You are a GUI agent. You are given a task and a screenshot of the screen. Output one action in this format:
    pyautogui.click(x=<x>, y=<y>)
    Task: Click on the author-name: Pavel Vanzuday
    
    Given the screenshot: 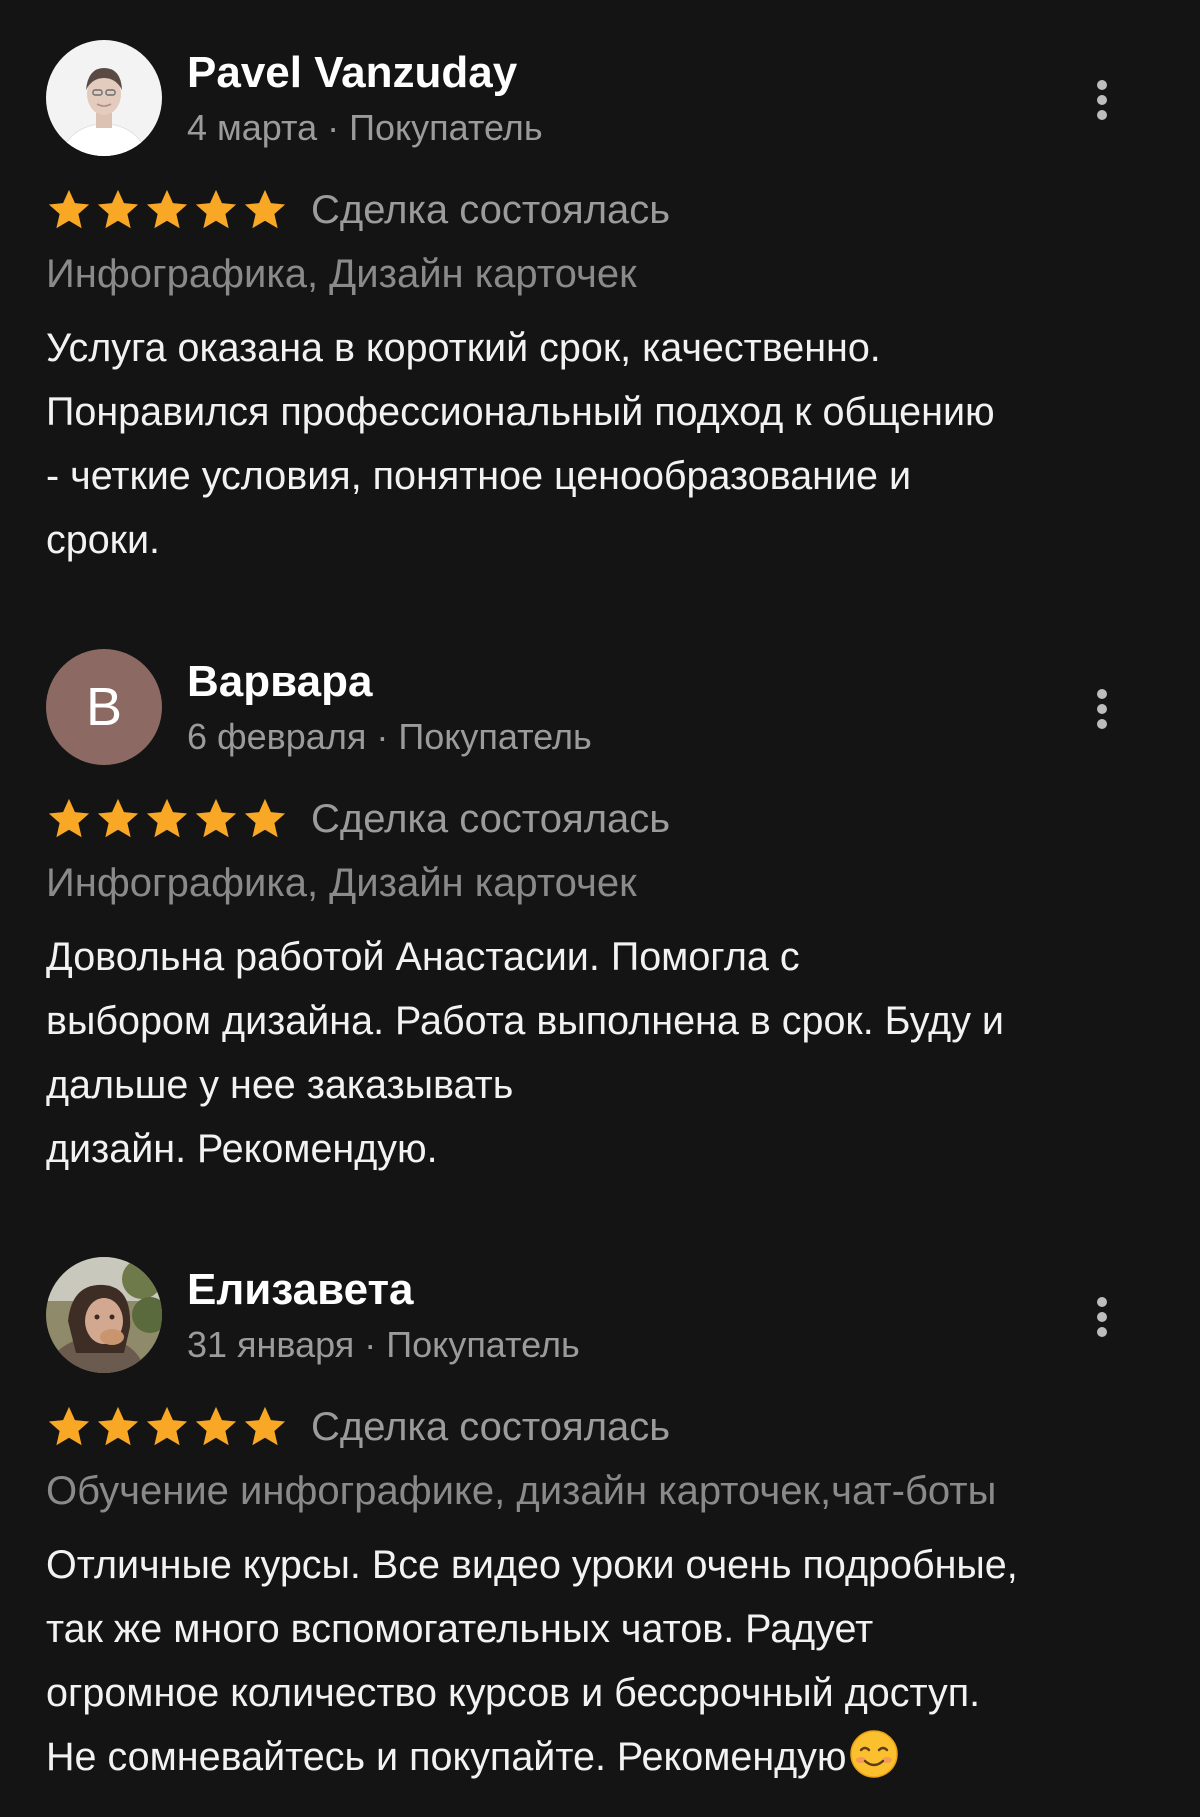 What is the action you would take?
    pyautogui.click(x=352, y=73)
    